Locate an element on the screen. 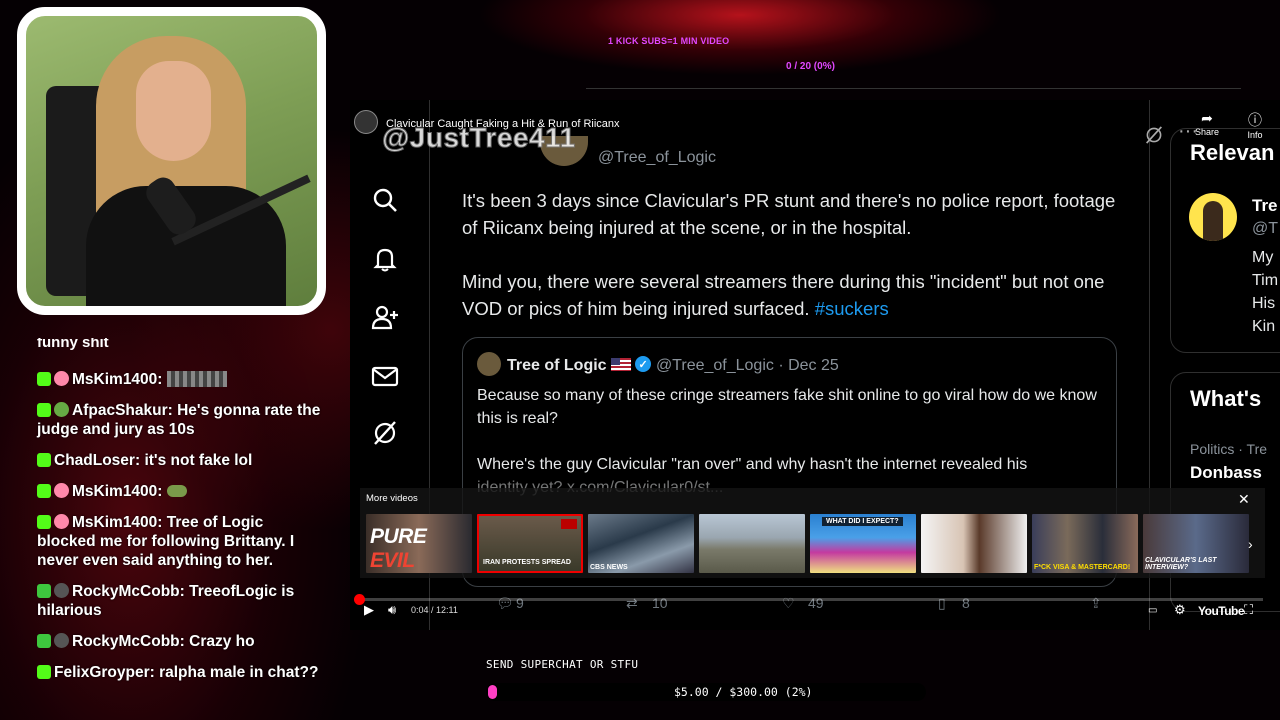 Image resolution: width=1280 pixels, height=720 pixels. play-icon: ▶ is located at coordinates (369, 610).